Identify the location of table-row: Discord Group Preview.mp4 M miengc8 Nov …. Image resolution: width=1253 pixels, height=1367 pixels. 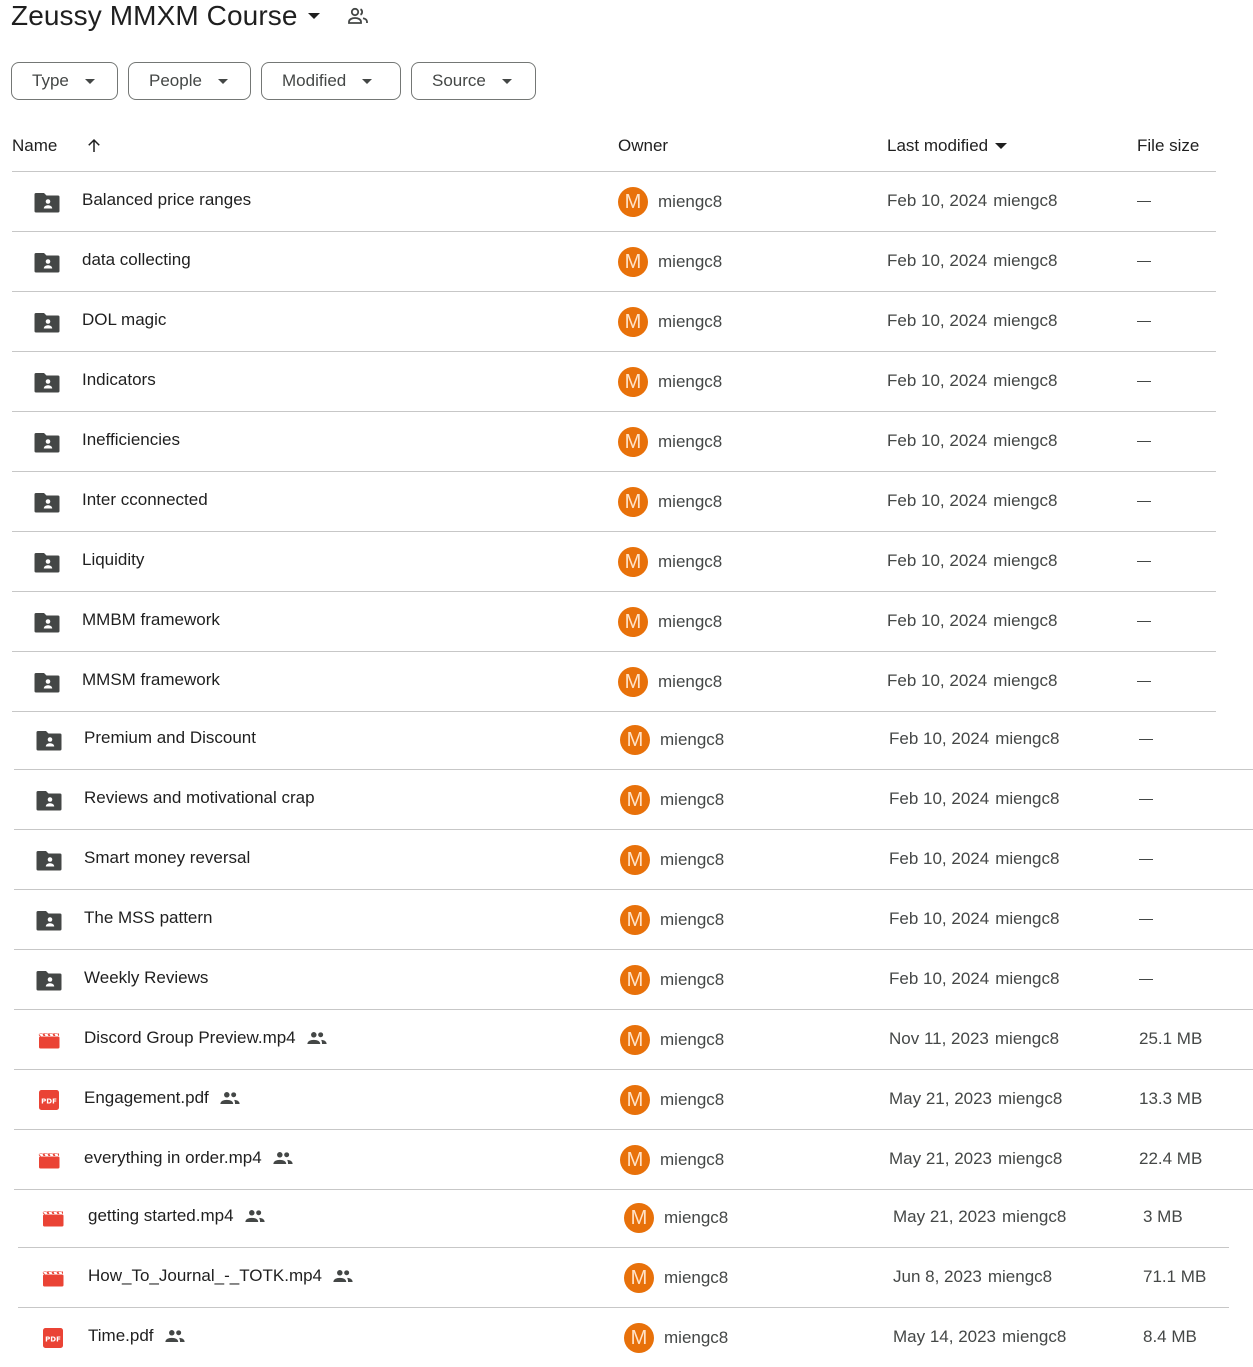
(633, 1040).